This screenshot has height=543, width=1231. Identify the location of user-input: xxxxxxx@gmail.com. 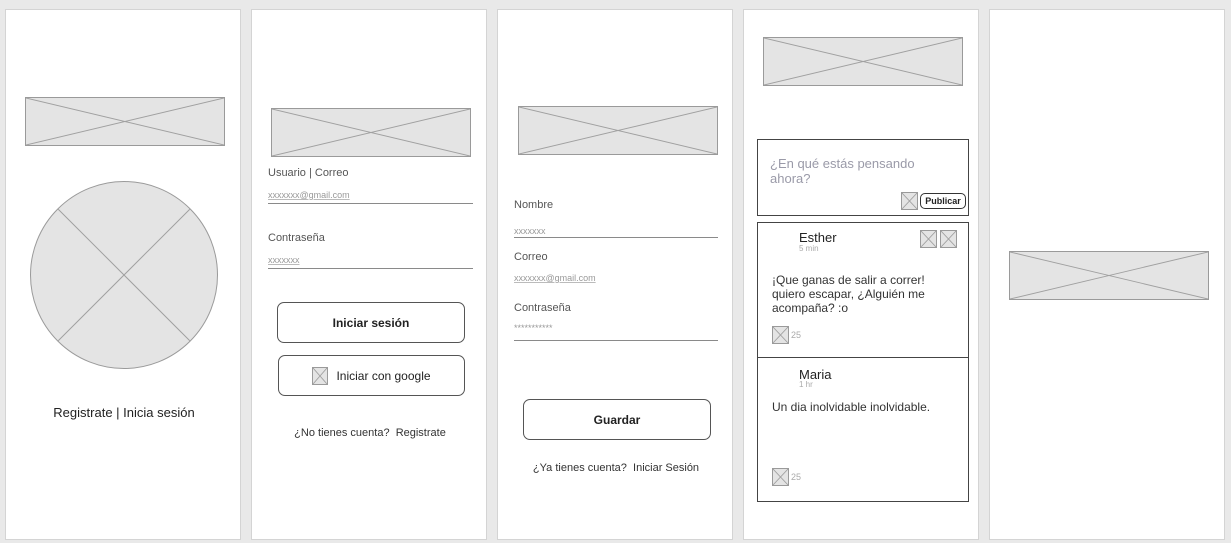
(309, 195).